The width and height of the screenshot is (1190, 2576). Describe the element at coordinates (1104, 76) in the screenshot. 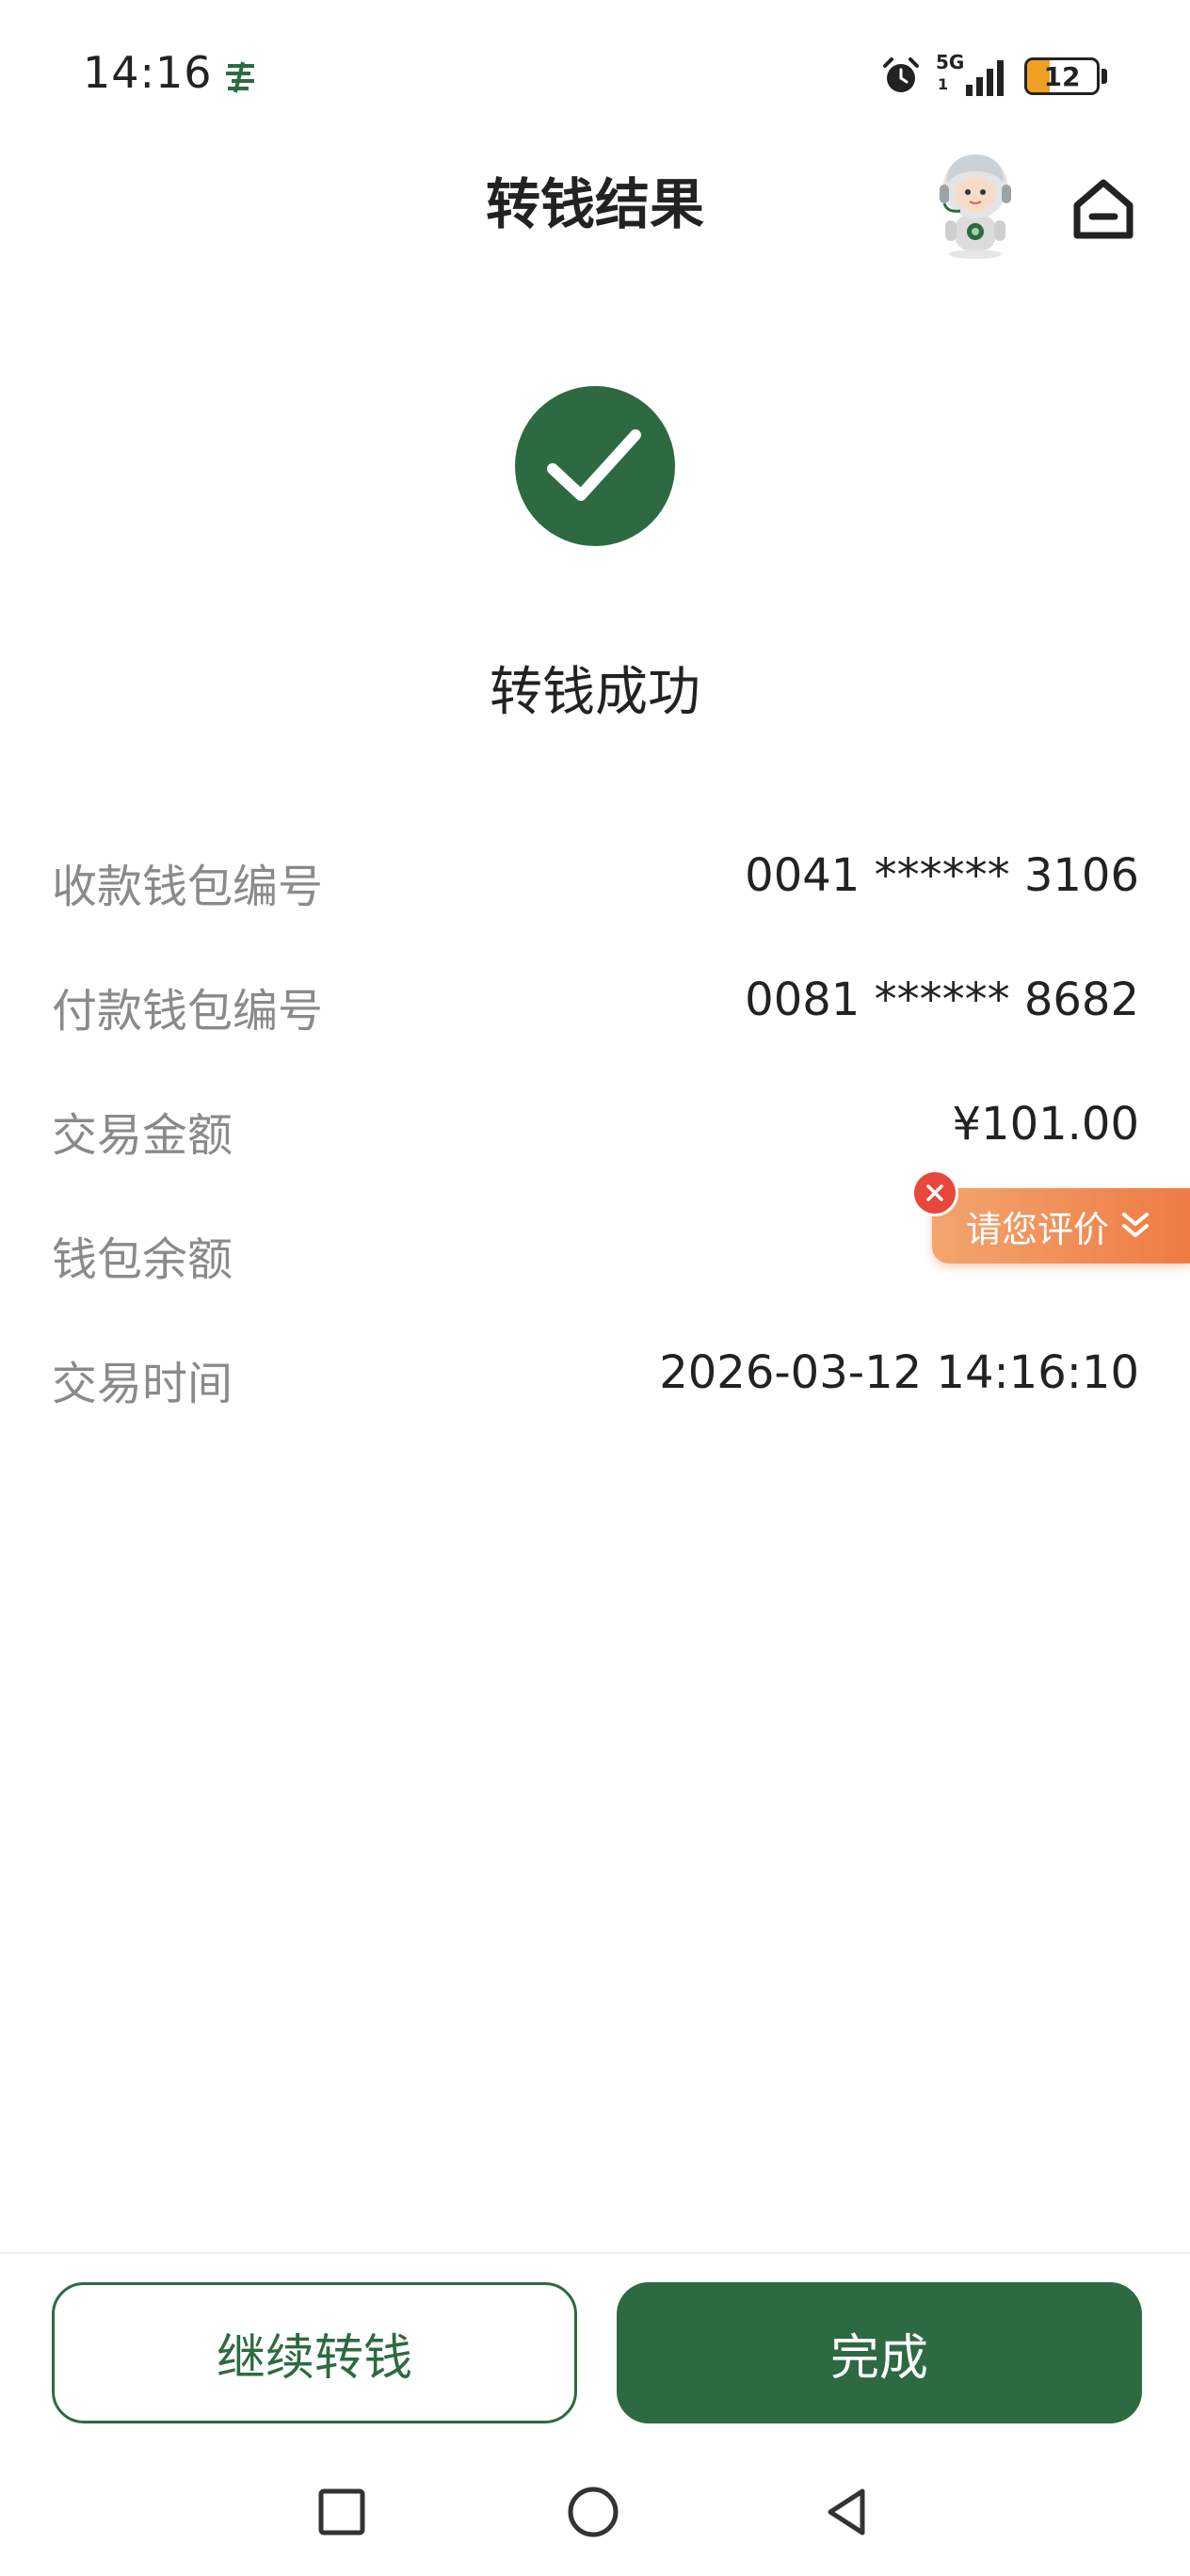

I see `battery-cap` at that location.